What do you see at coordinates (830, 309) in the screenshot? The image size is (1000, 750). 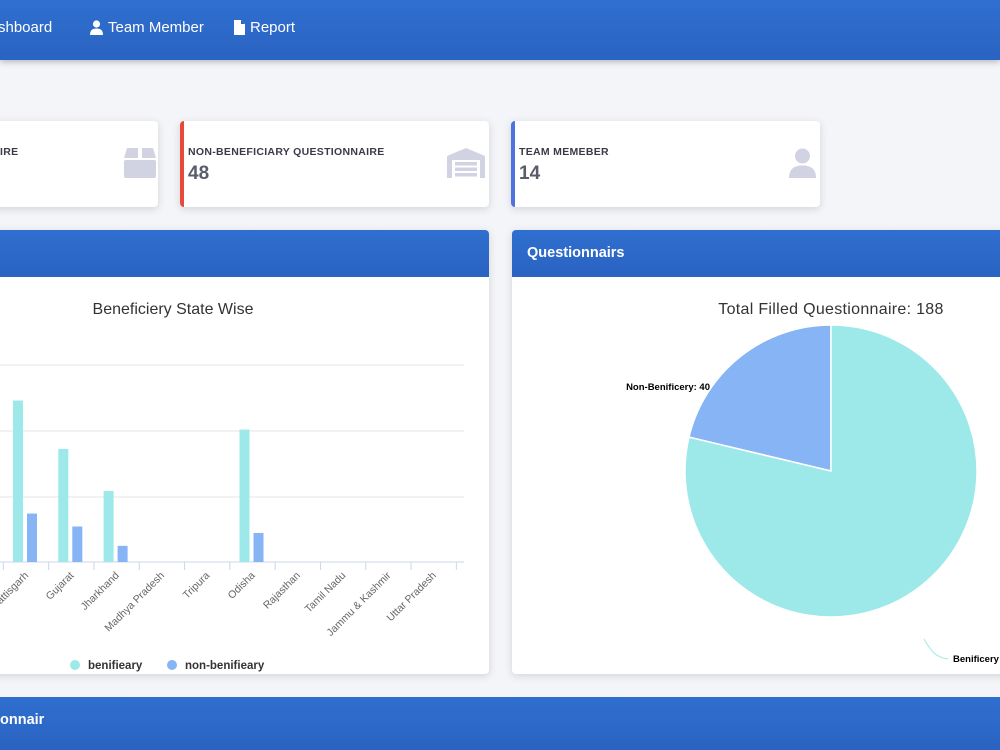 I see `chart-title: Total Filled Questionnaire: 188` at bounding box center [830, 309].